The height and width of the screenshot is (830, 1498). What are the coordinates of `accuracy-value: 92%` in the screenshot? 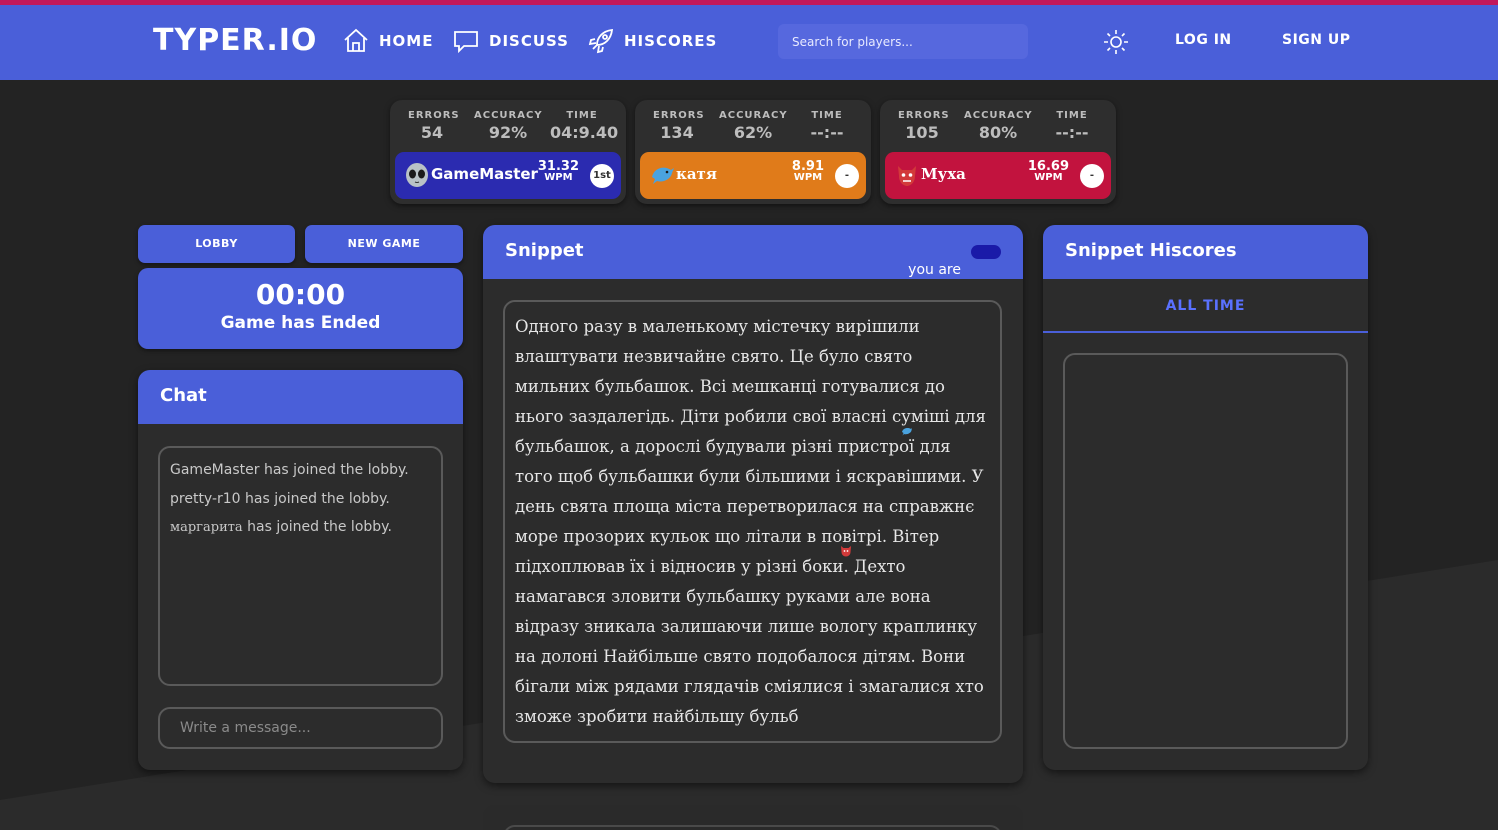 It's located at (508, 132).